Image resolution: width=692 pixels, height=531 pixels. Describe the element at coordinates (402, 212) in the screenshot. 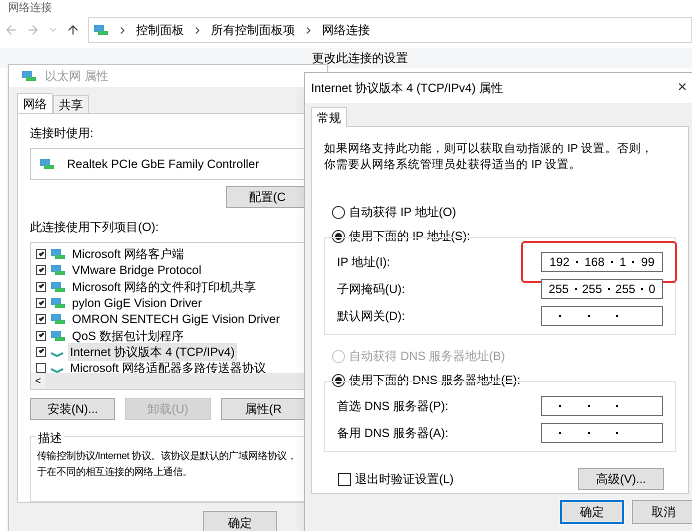

I see `radio-label: 自动获得 IP 地址(O)` at that location.